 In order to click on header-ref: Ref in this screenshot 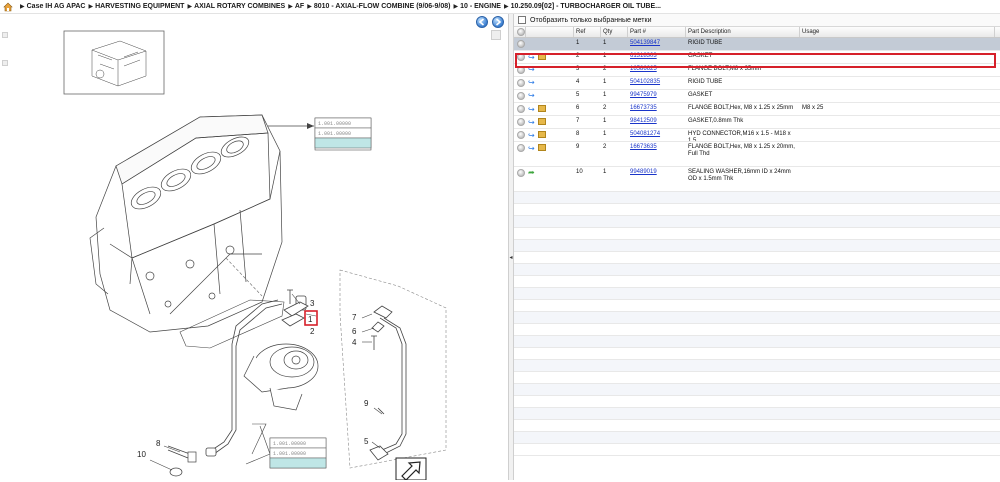, I will do `click(587, 32)`.